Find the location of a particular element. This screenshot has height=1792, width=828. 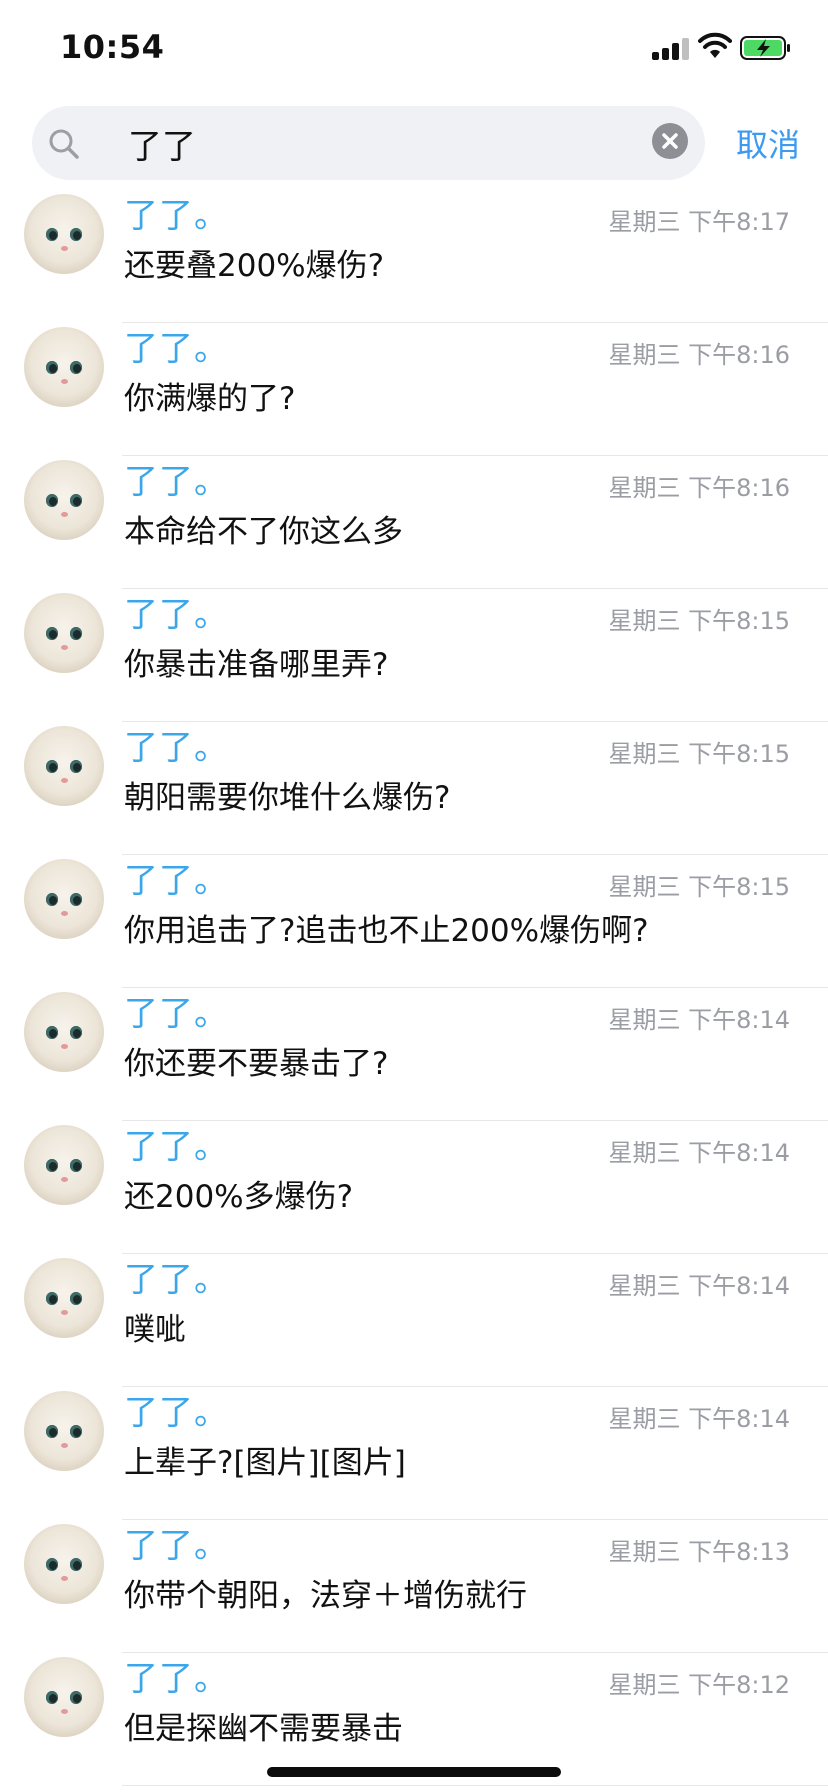

clear-search-button is located at coordinates (670, 141).